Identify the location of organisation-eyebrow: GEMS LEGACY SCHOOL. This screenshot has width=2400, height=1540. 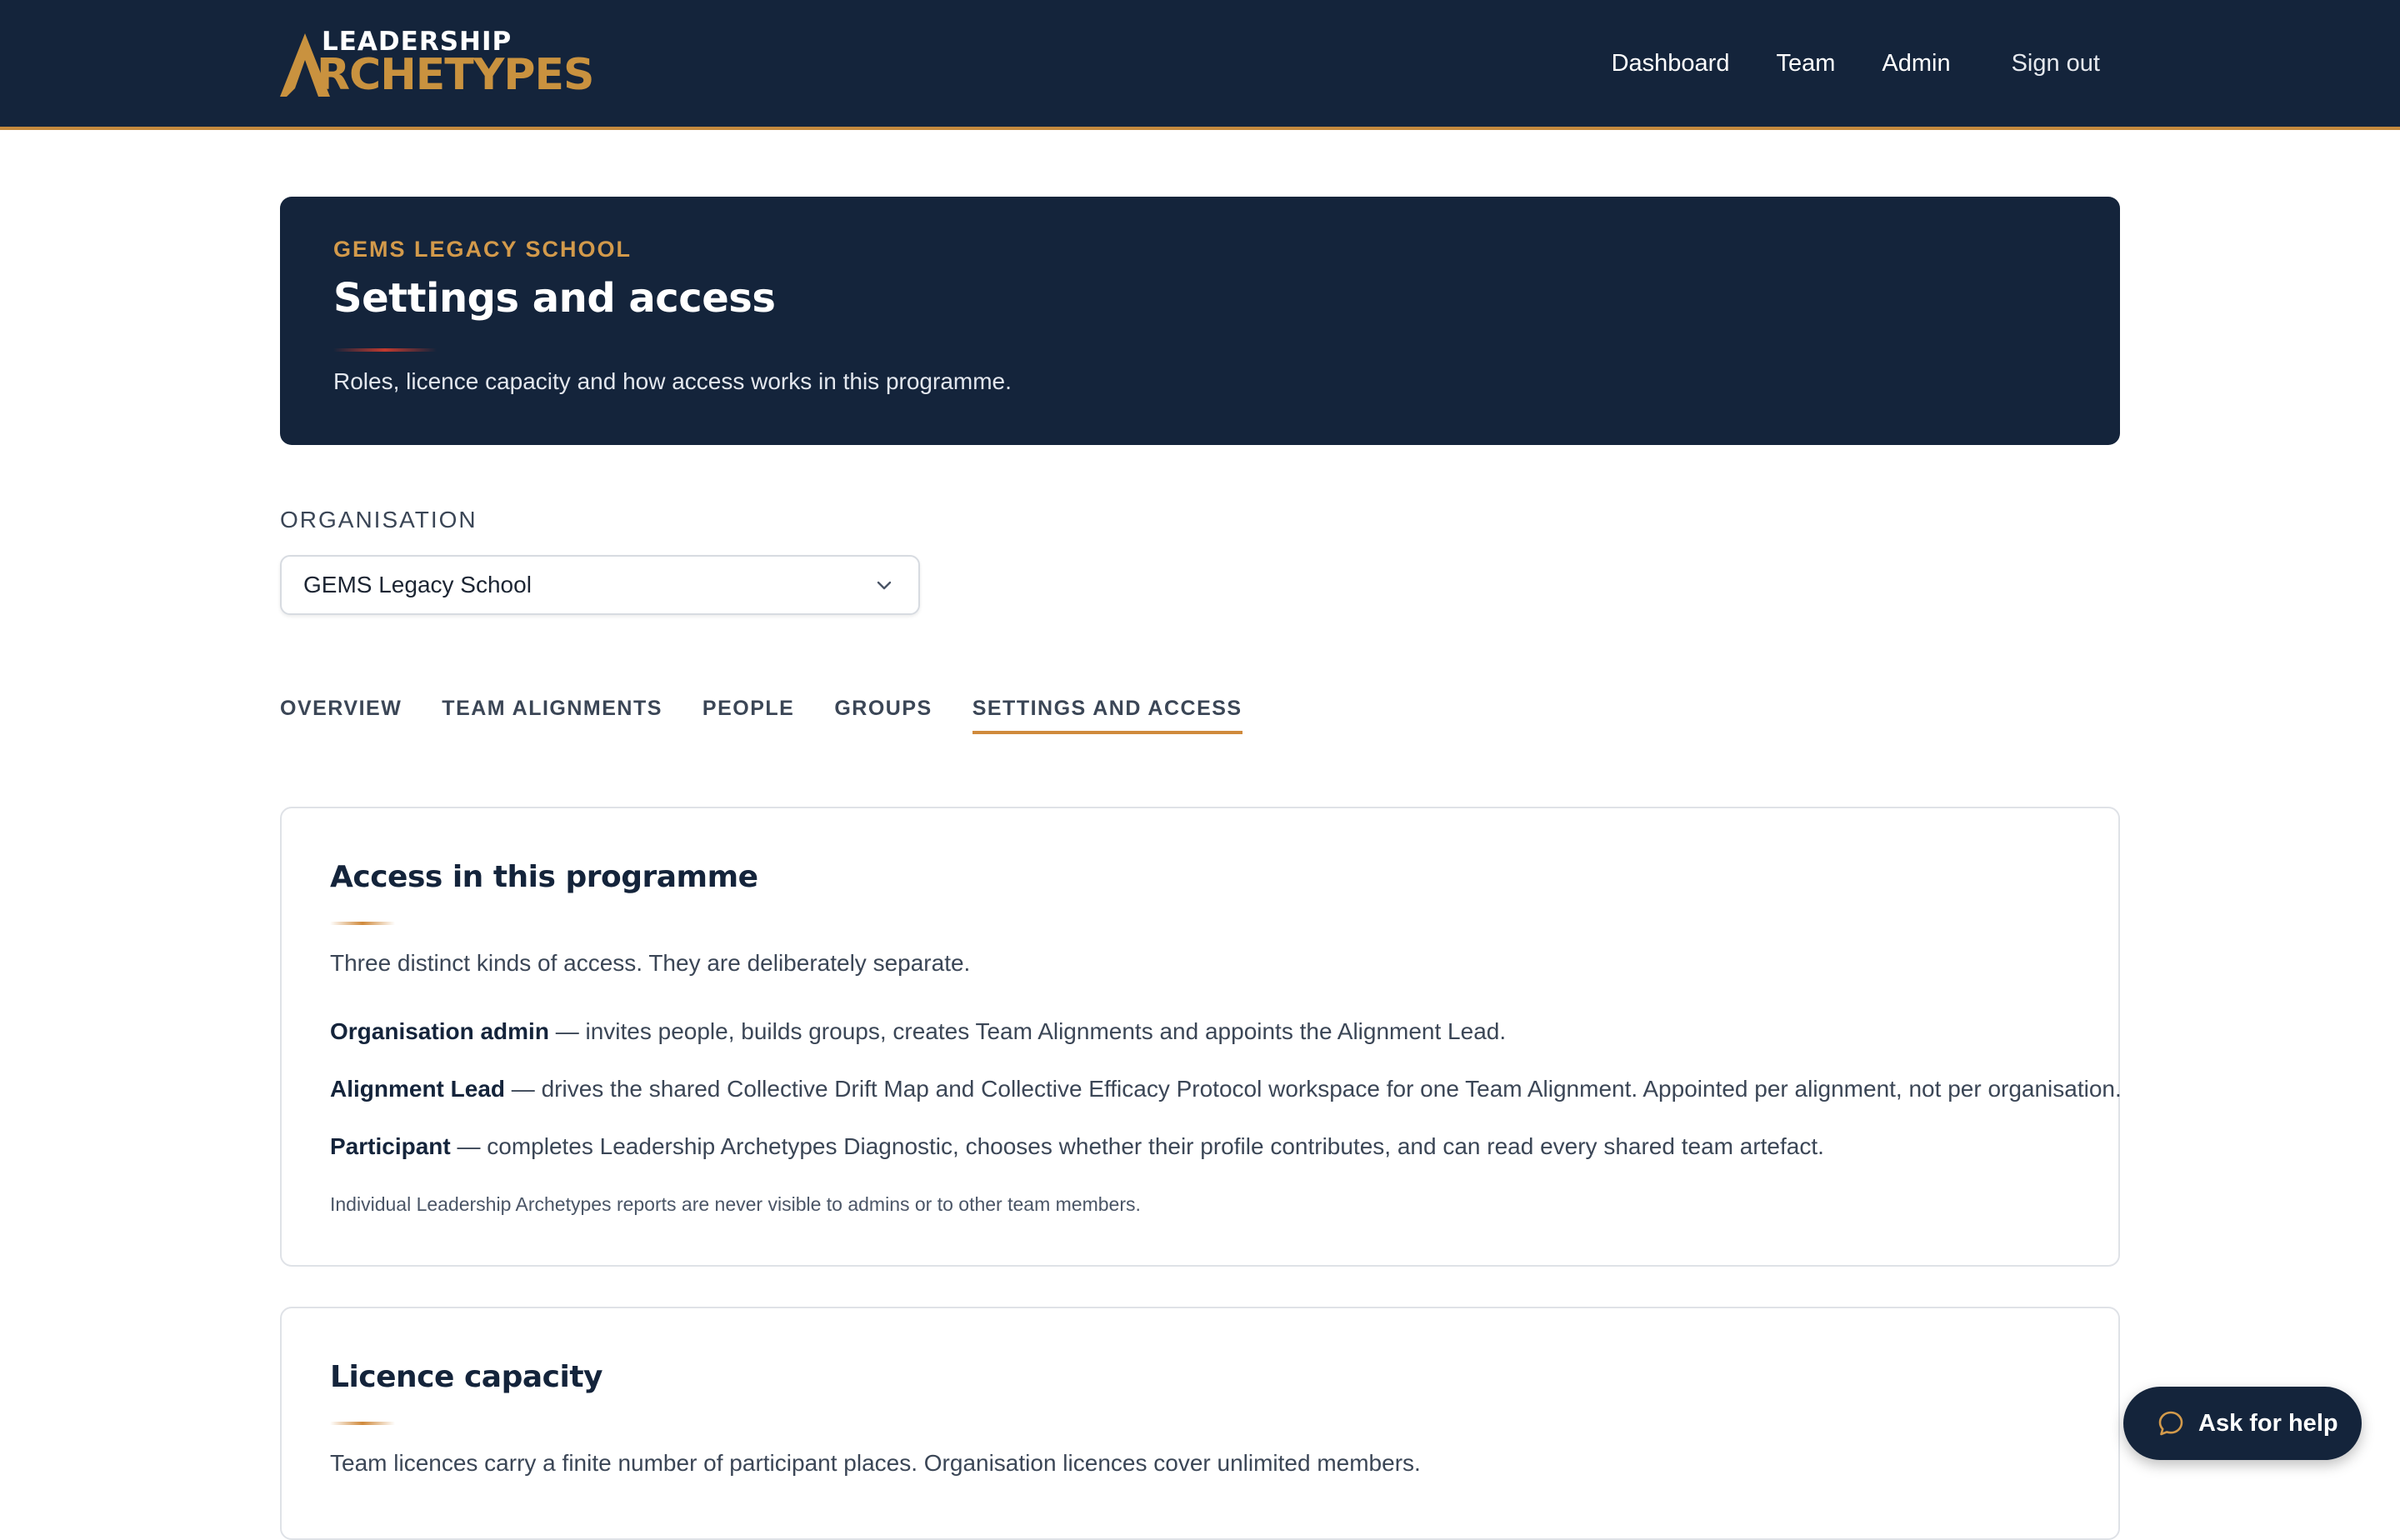
(482, 249).